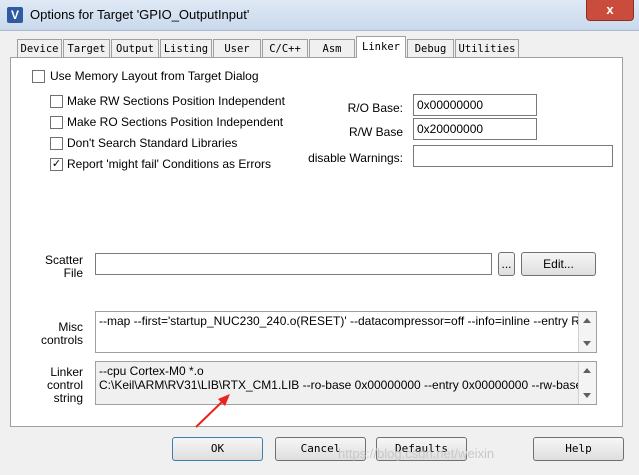  Describe the element at coordinates (175, 122) in the screenshot. I see `ro-independent-label: Make RO Sections Position Independent` at that location.